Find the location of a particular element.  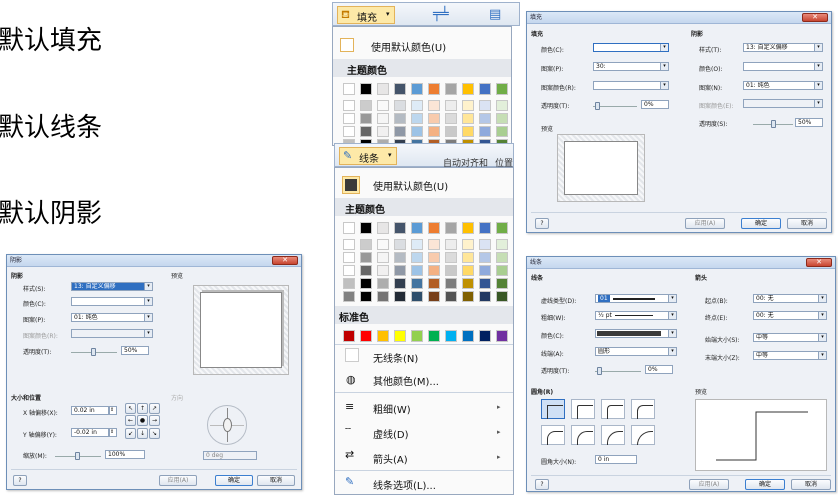

dashes-item: 虚线(D) is located at coordinates (391, 433).